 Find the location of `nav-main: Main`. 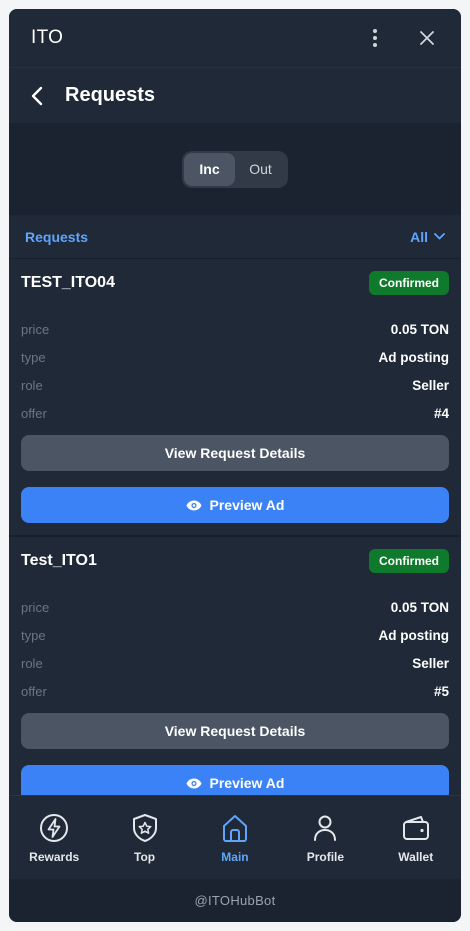

nav-main: Main is located at coordinates (235, 838).